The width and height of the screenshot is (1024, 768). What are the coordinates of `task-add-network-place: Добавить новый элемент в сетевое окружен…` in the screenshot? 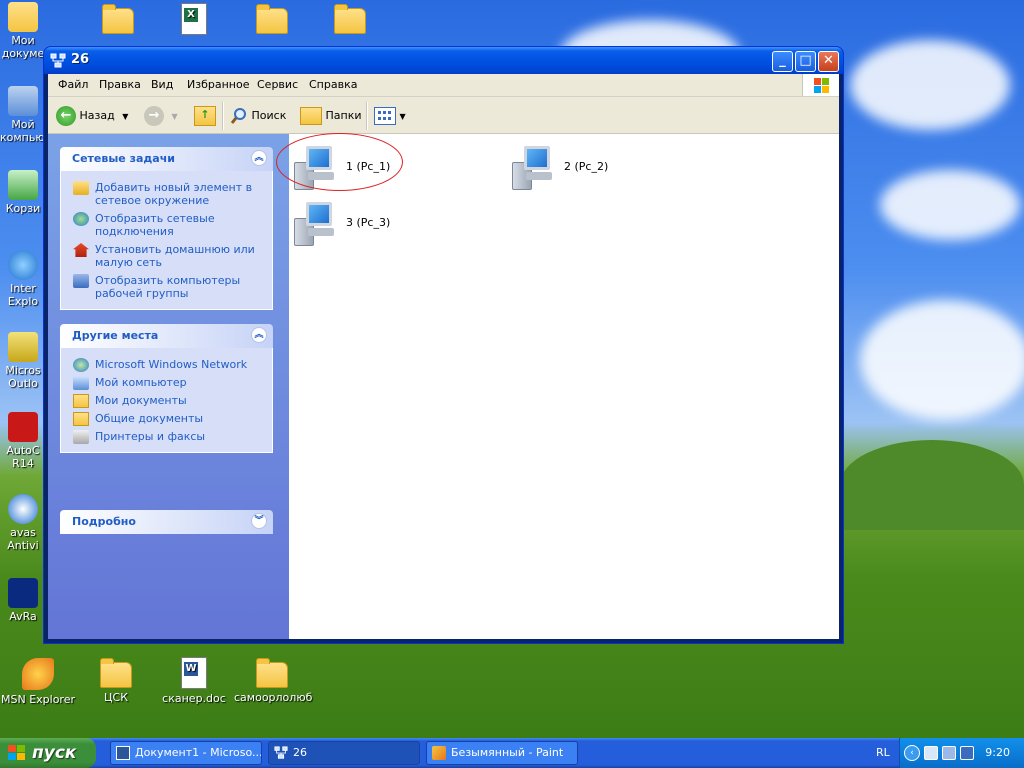 It's located at (166, 194).